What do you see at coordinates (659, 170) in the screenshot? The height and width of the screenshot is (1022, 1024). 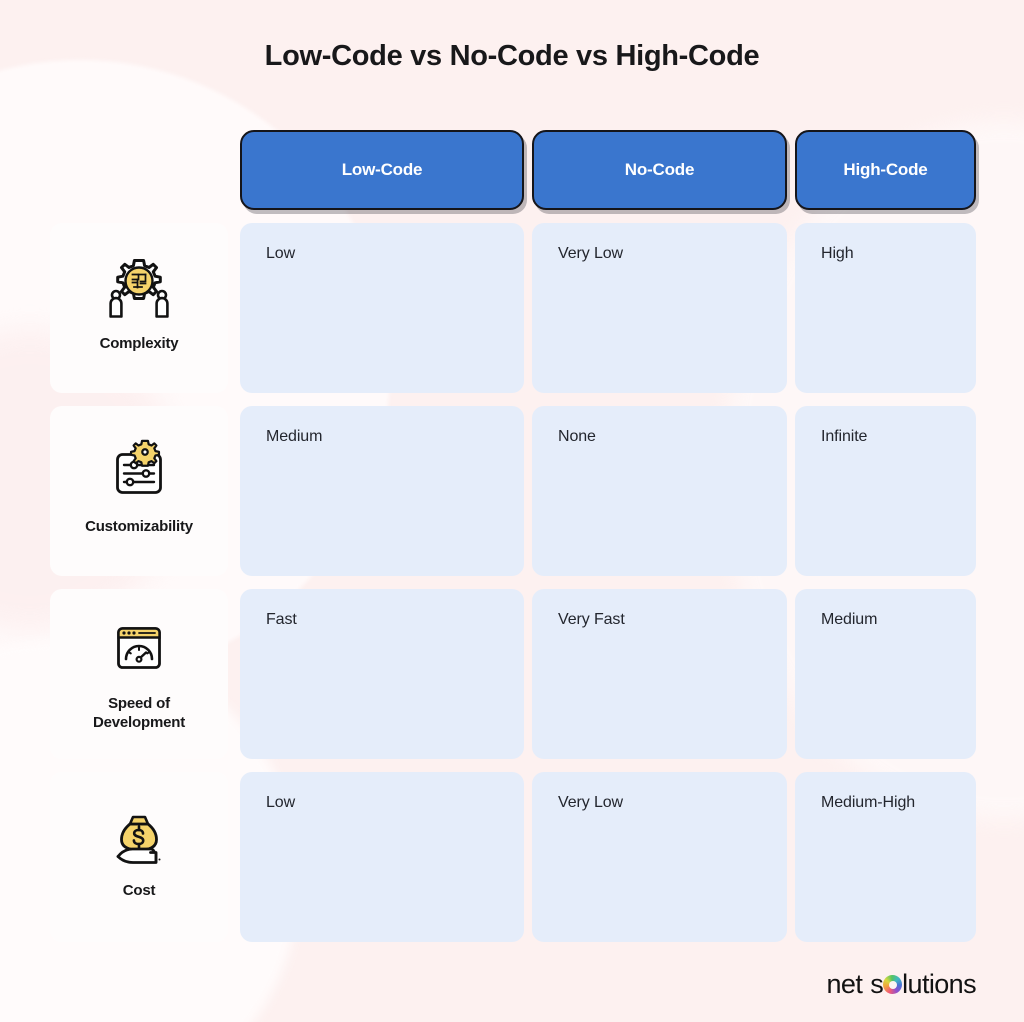 I see `column-header-no-code: No-Code` at bounding box center [659, 170].